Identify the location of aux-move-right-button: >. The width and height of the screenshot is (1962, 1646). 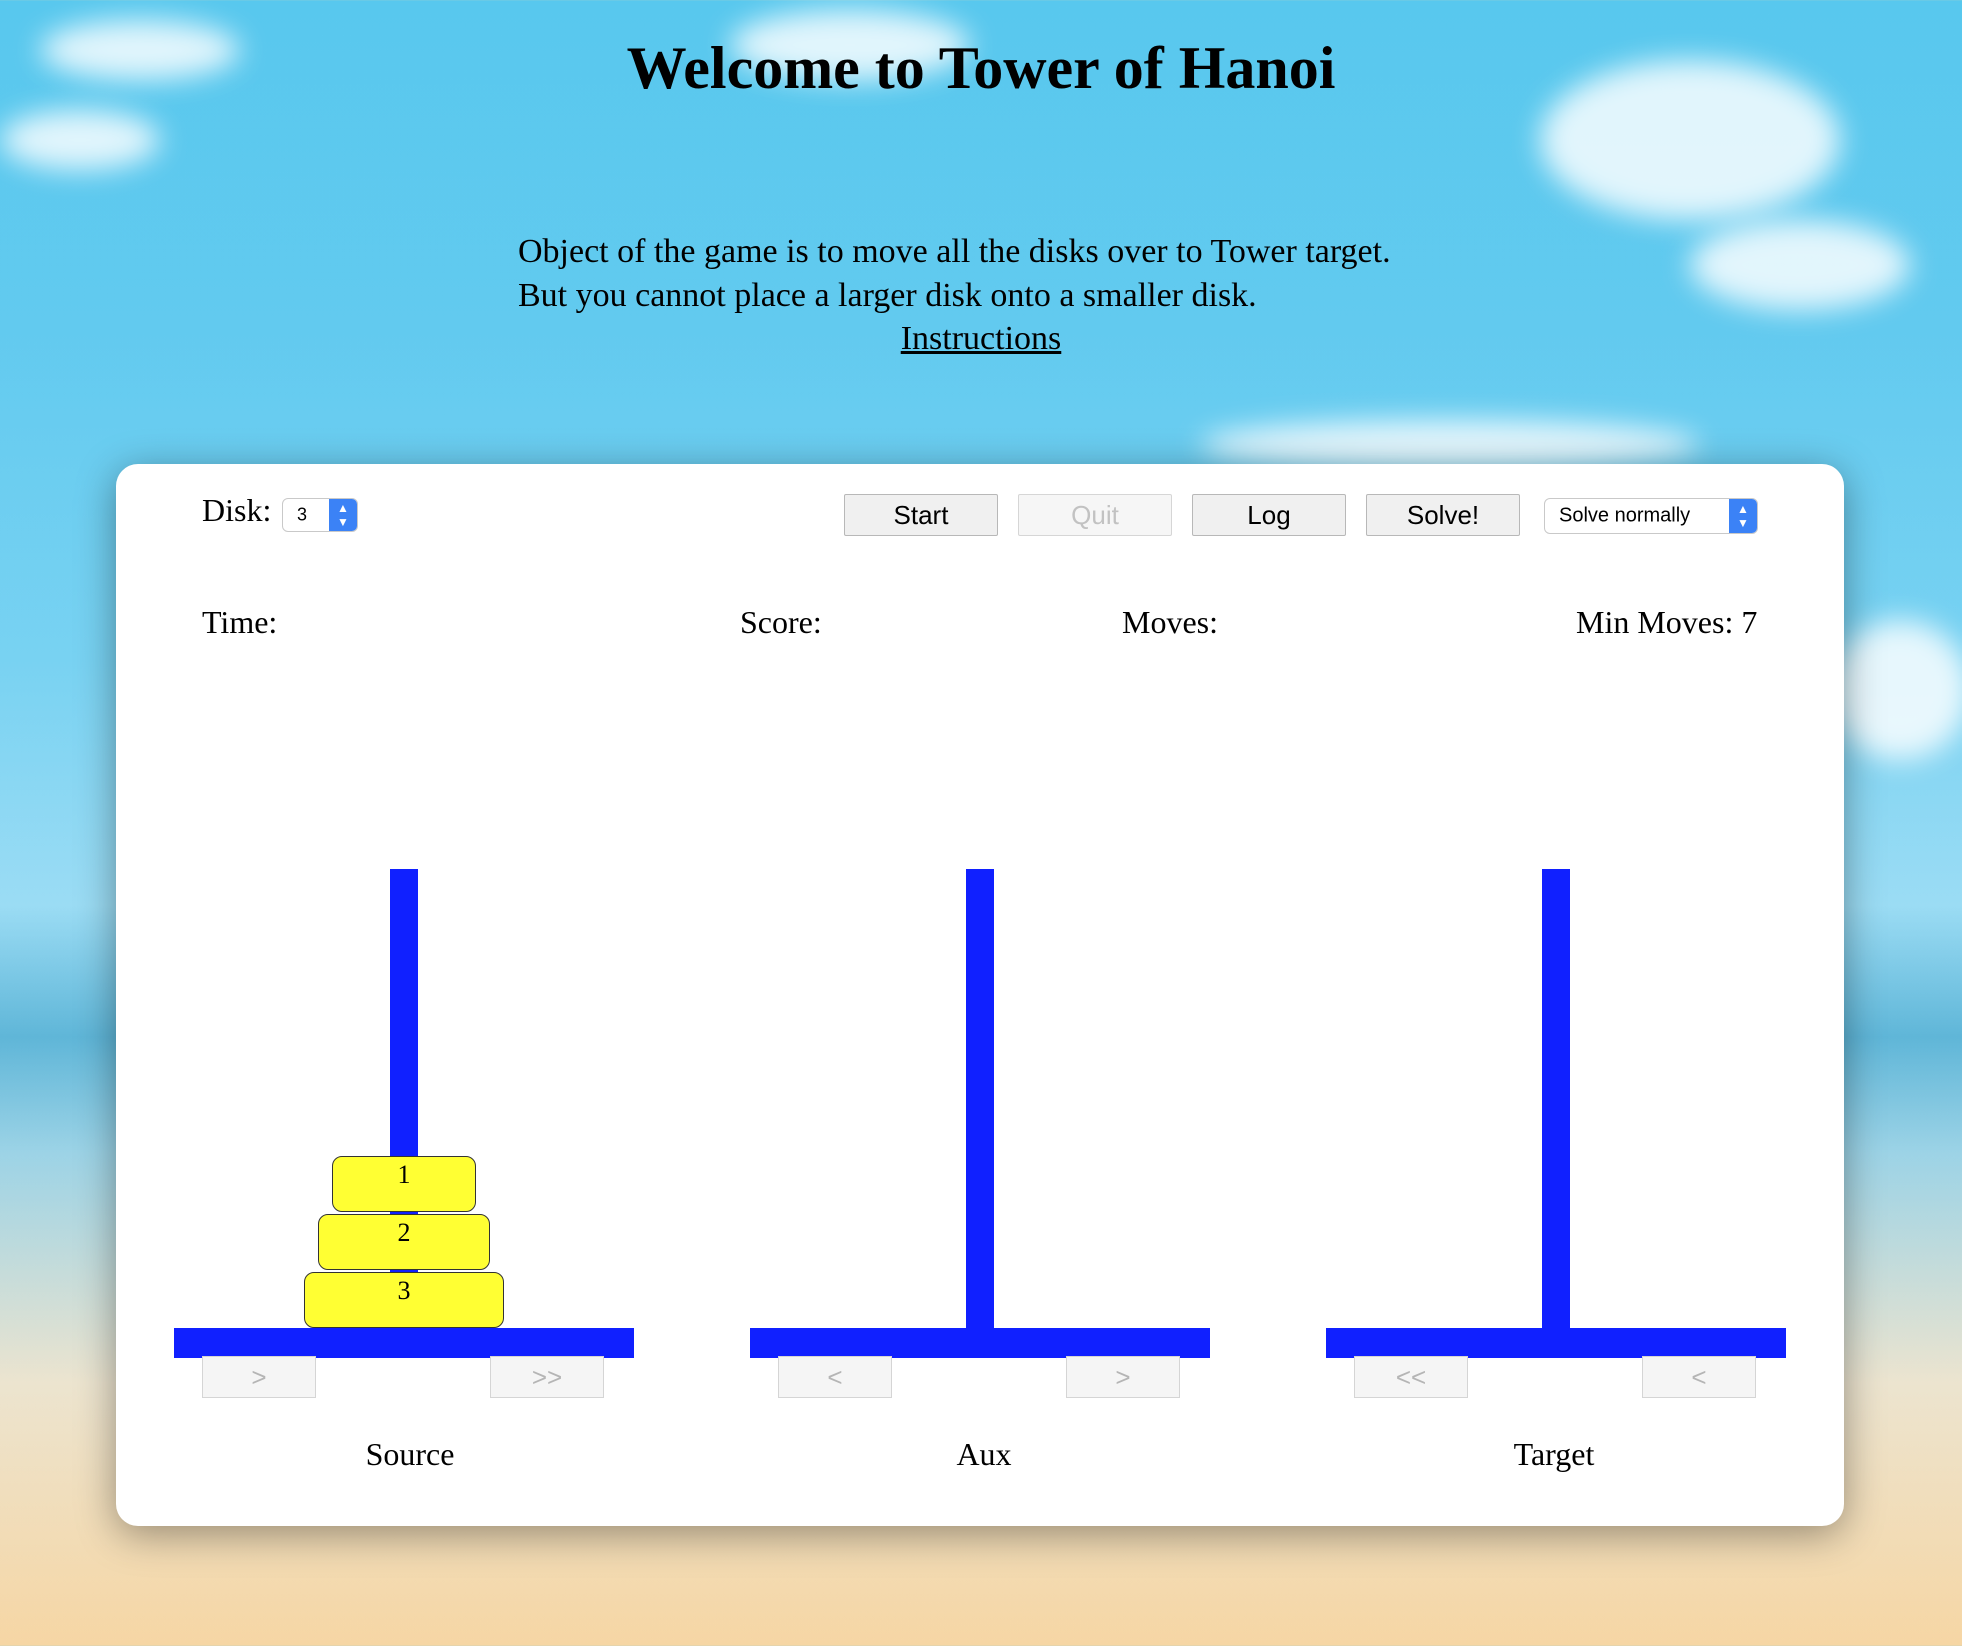
(1123, 1377).